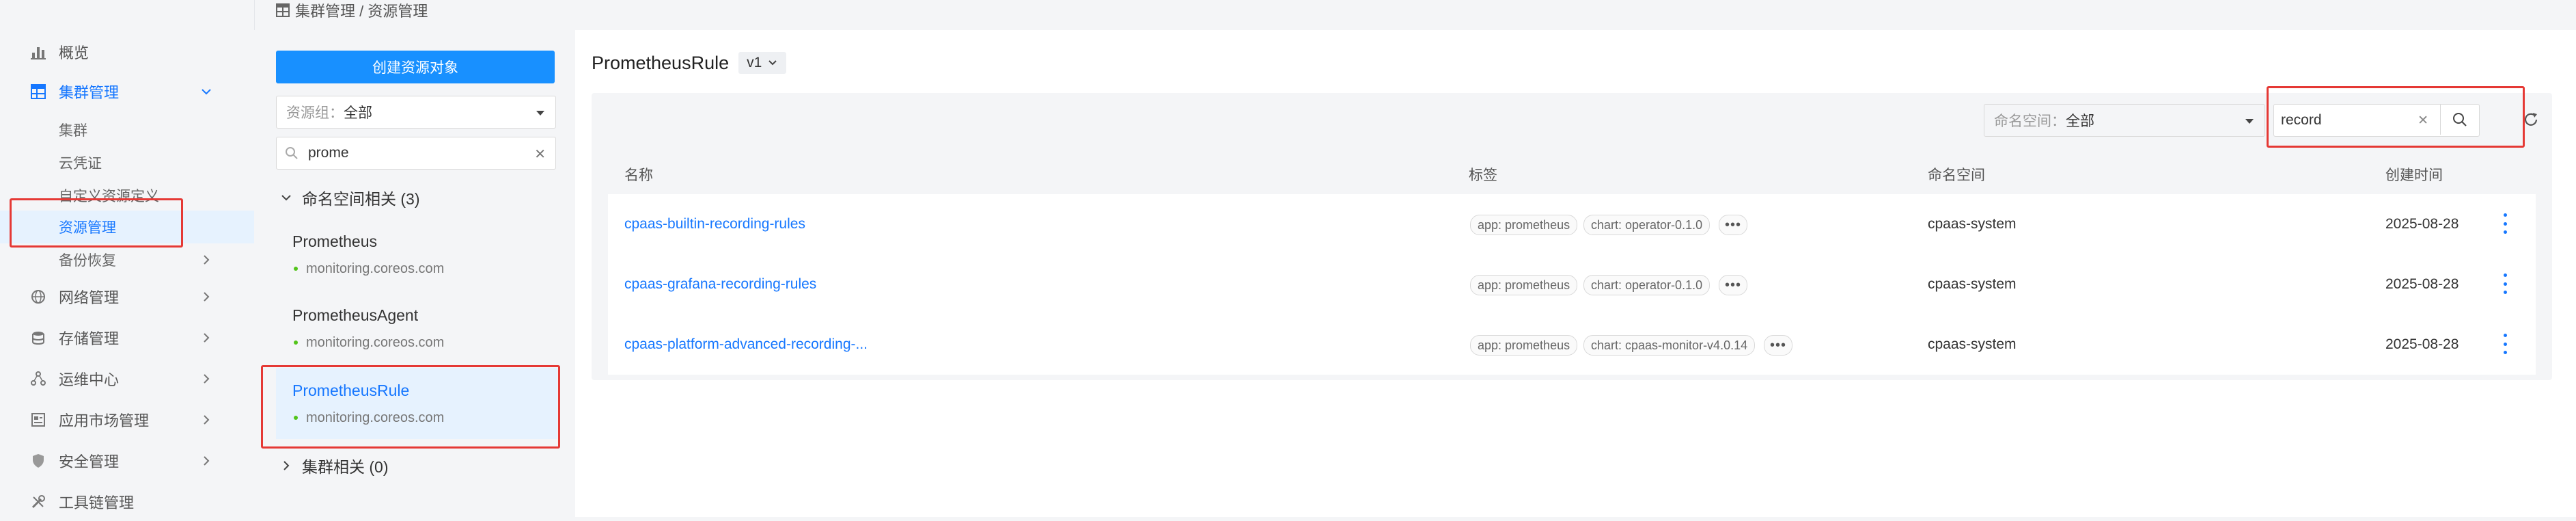  I want to click on namespace-group-toggle: 命名空间相关 (3), so click(348, 197).